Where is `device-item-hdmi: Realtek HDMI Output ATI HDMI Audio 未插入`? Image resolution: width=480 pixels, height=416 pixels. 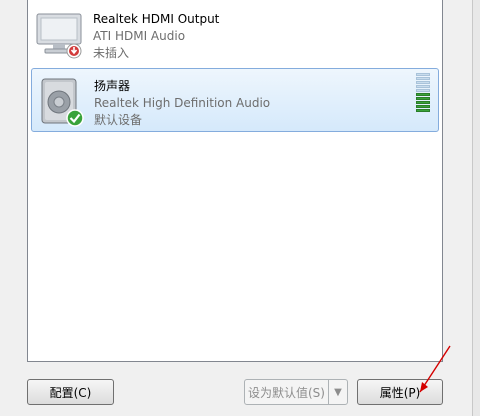 device-item-hdmi: Realtek HDMI Output ATI HDMI Audio 未插入 is located at coordinates (235, 34).